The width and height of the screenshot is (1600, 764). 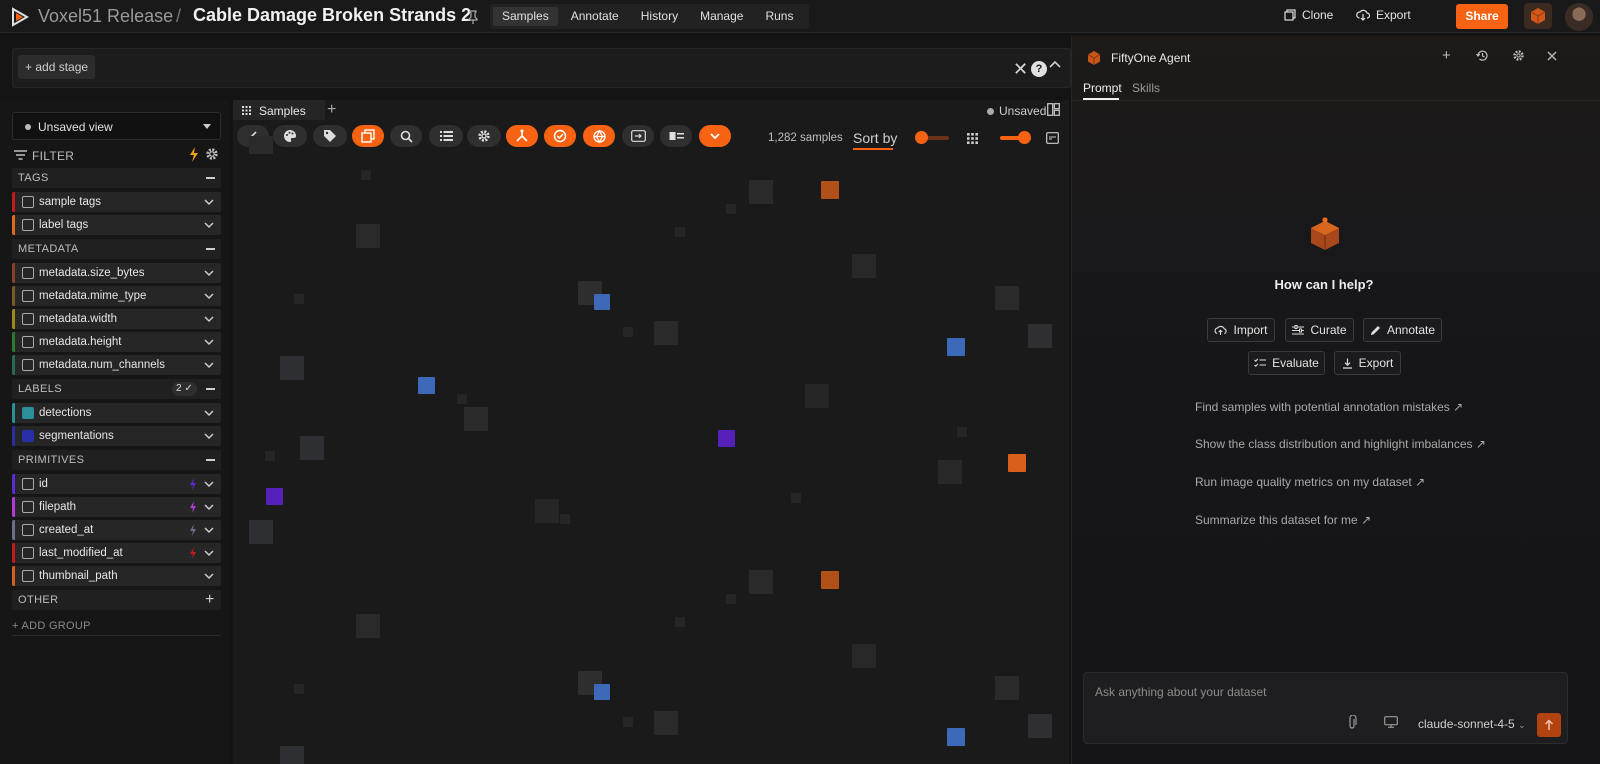 What do you see at coordinates (1367, 363) in the screenshot?
I see `export-action-button: Export` at bounding box center [1367, 363].